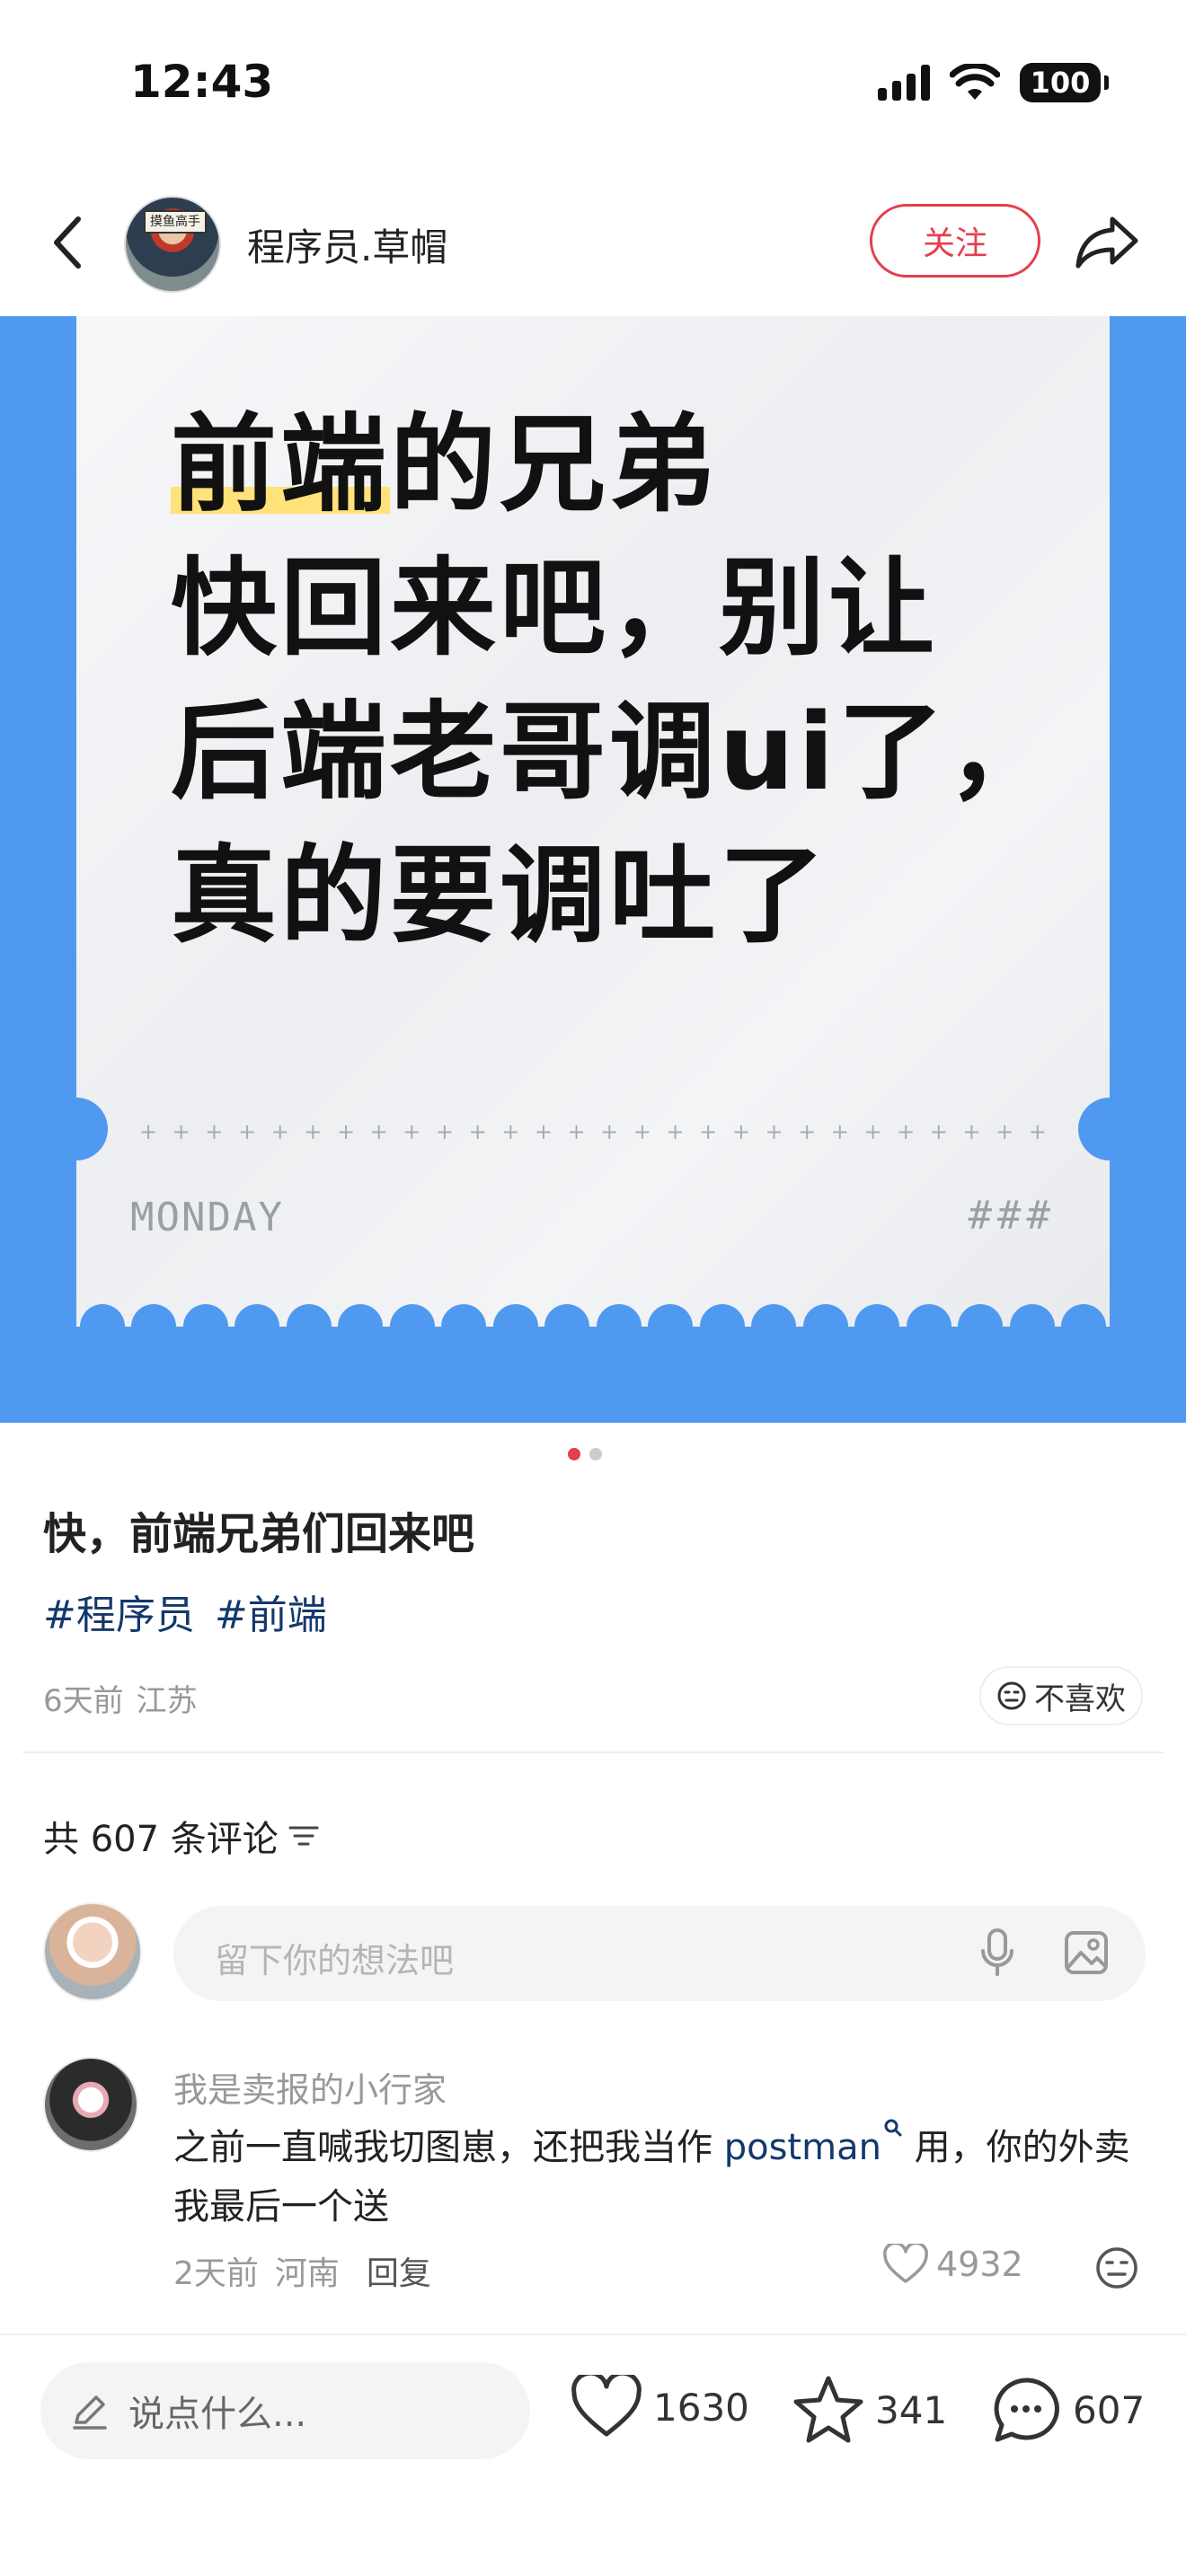 The height and width of the screenshot is (2576, 1186). What do you see at coordinates (119, 1611) in the screenshot?
I see `tag-link: #程序员` at bounding box center [119, 1611].